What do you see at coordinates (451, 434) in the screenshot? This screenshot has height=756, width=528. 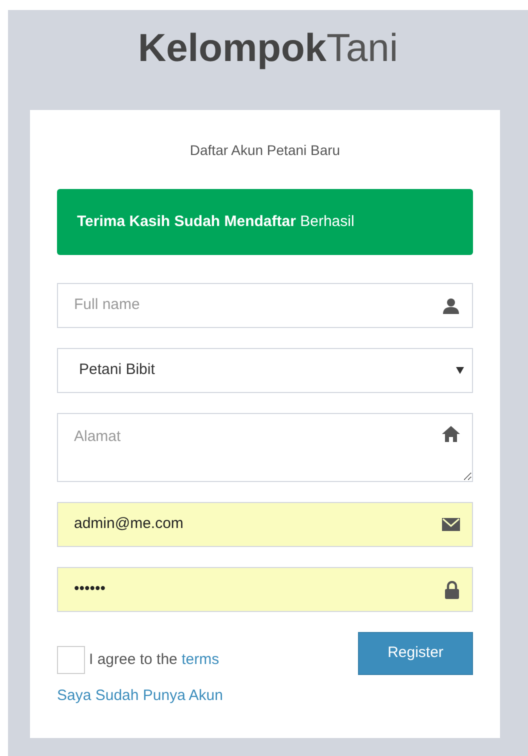 I see `home-icon` at bounding box center [451, 434].